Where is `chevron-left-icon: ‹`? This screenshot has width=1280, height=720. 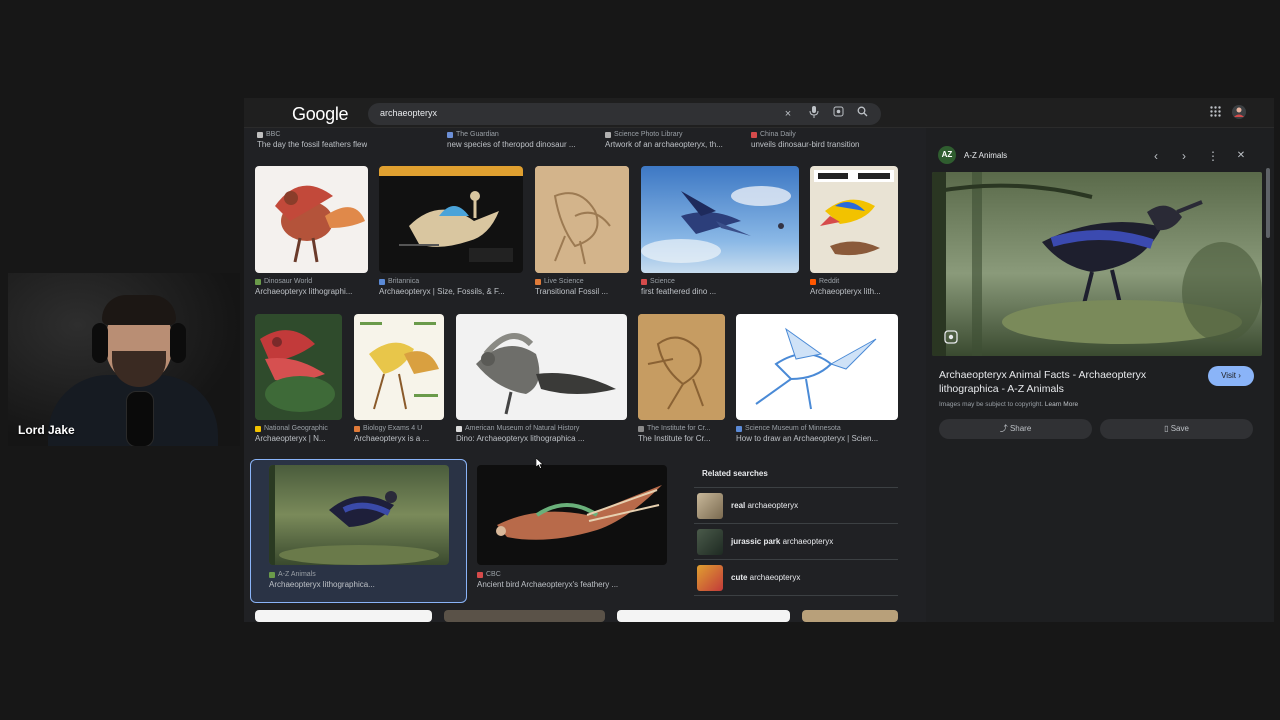
chevron-left-icon: ‹ is located at coordinates (1156, 156).